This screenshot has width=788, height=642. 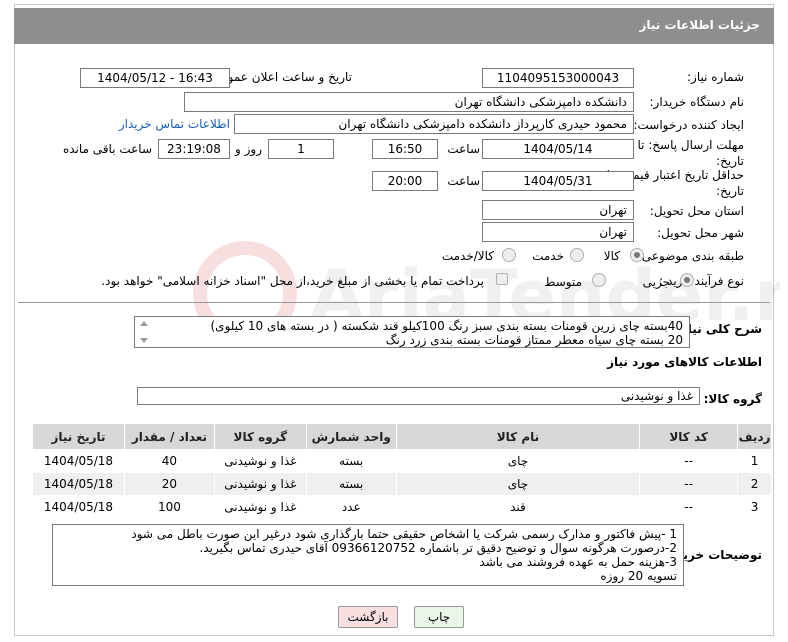 I want to click on treasury-checkbox, so click(x=502, y=279).